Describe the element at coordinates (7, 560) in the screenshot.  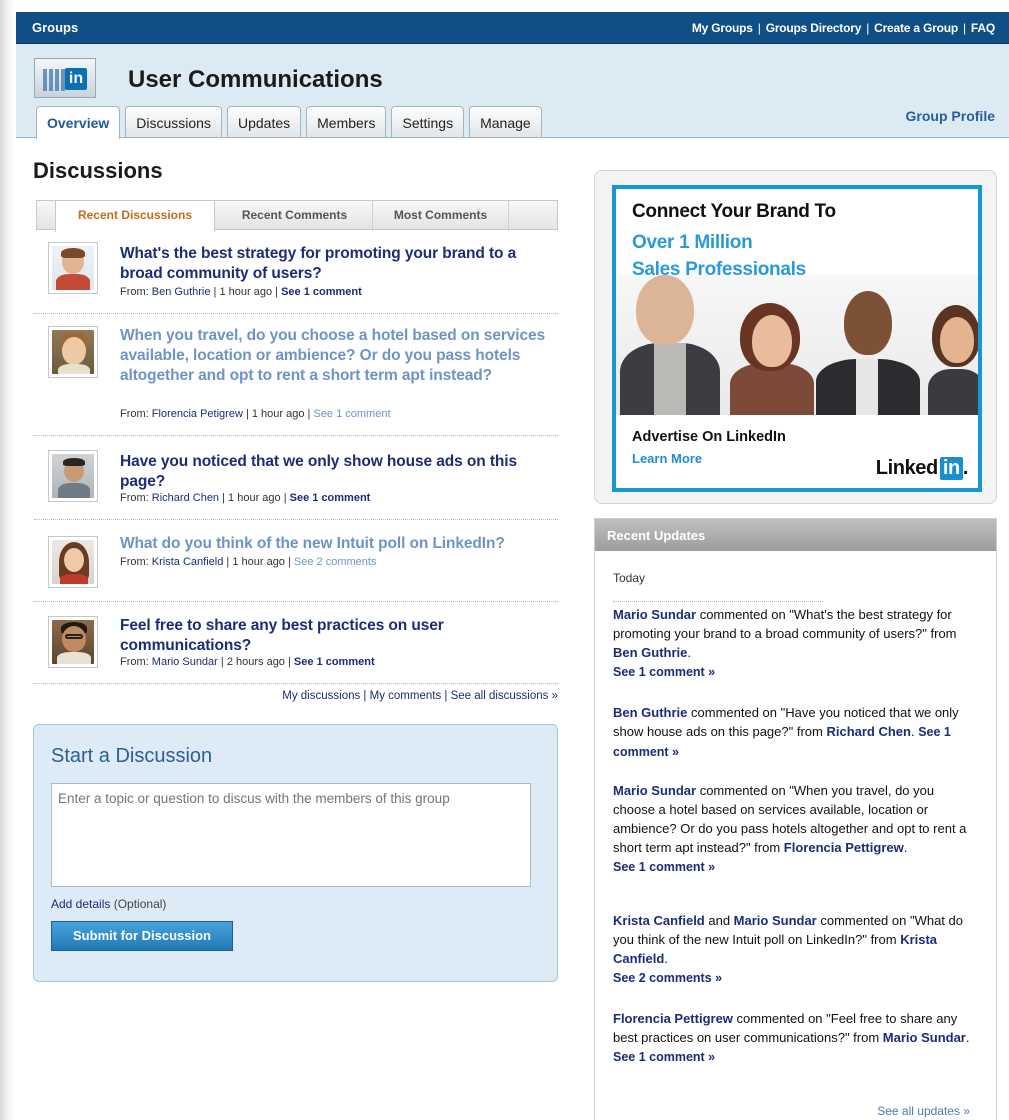
I see `window-edge` at that location.